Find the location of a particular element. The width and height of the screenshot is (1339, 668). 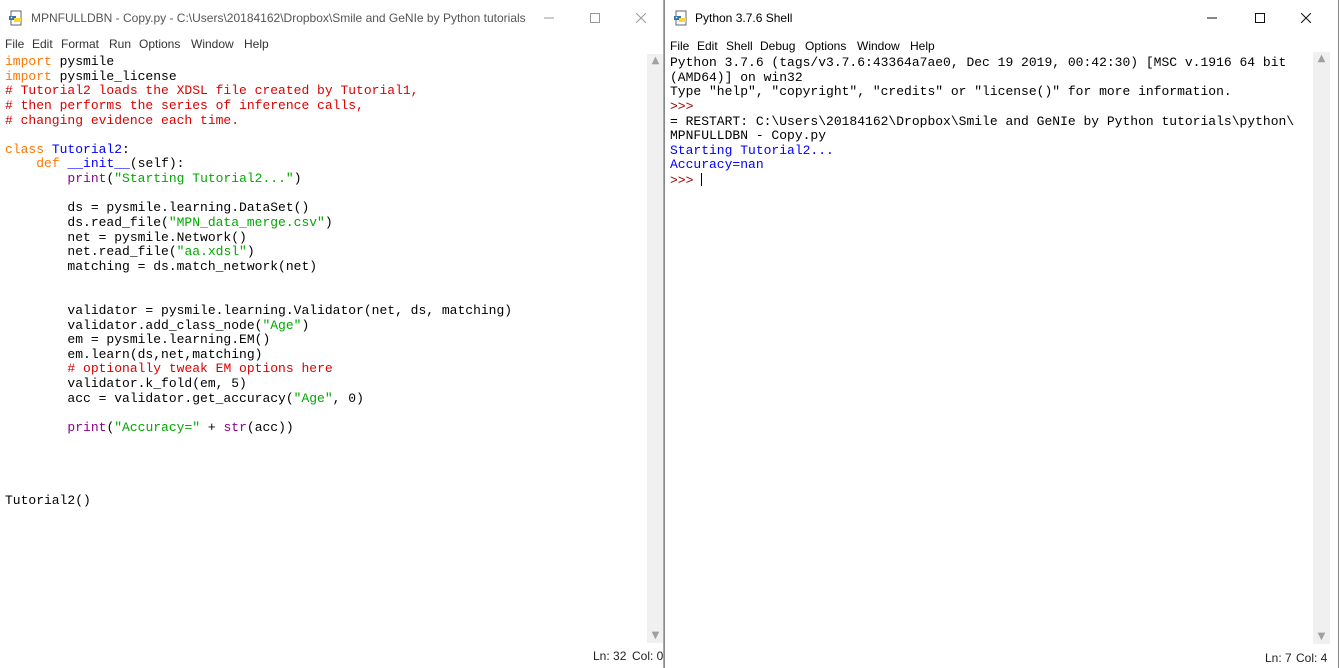

code-token: class is located at coordinates (25, 149).